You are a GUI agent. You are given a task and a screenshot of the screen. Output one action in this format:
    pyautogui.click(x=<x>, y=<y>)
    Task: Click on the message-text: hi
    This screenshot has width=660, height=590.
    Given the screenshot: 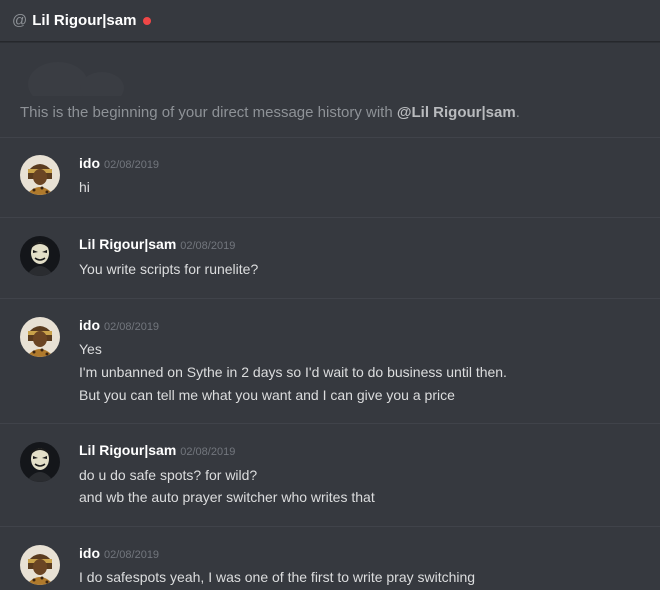 What is the action you would take?
    pyautogui.click(x=84, y=187)
    